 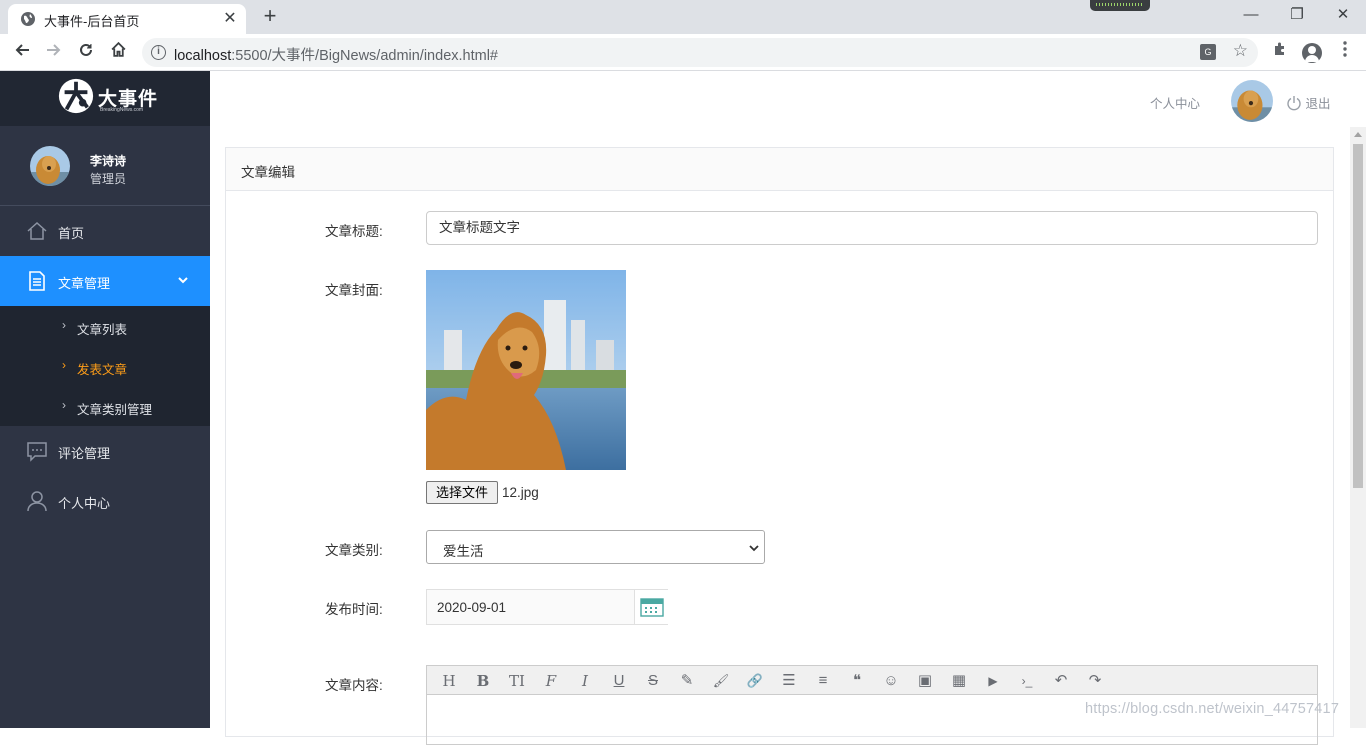 I want to click on calendar-icon, so click(x=652, y=607).